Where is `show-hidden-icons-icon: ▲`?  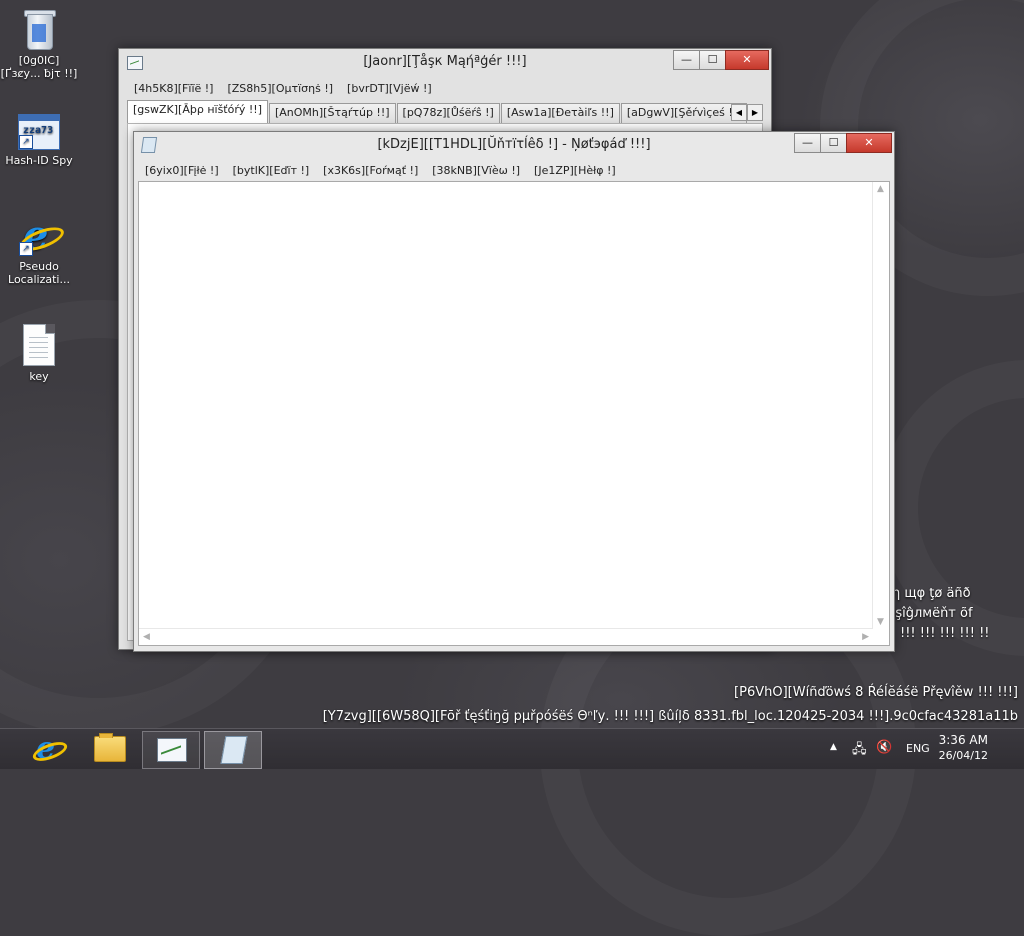
show-hidden-icons-icon: ▲ is located at coordinates (833, 747).